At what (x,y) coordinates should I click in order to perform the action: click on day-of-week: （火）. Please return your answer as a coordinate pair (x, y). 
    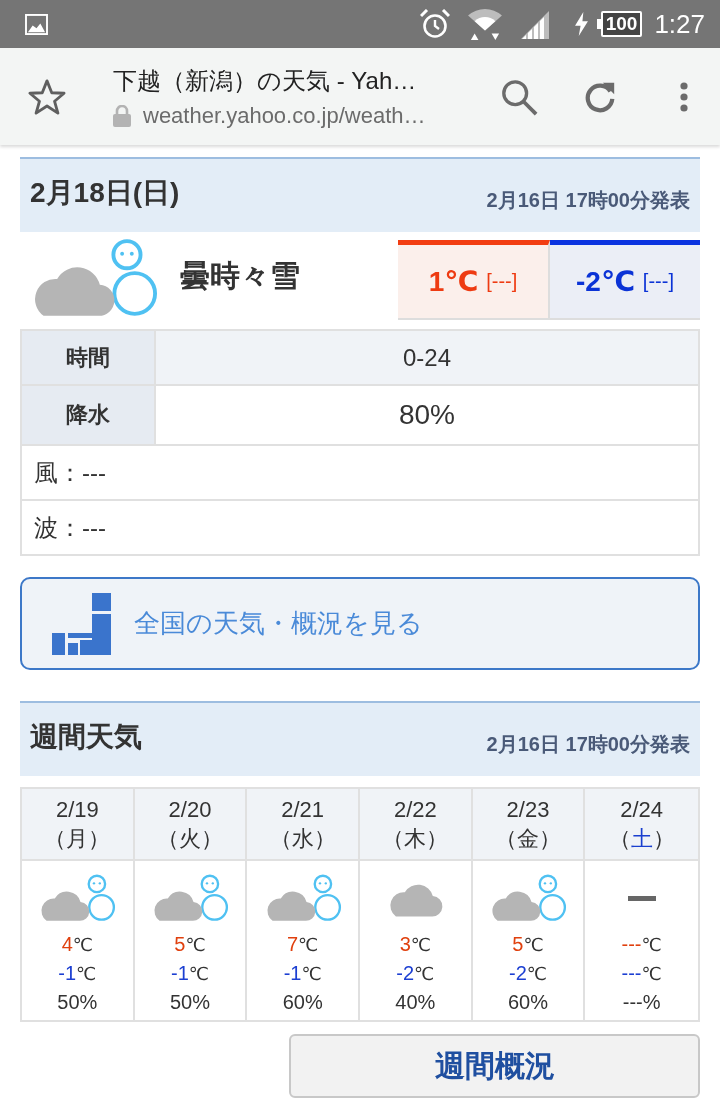
    Looking at the image, I should click on (190, 839).